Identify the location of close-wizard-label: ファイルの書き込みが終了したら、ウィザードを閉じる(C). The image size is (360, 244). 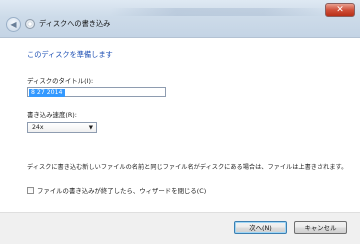
(121, 190).